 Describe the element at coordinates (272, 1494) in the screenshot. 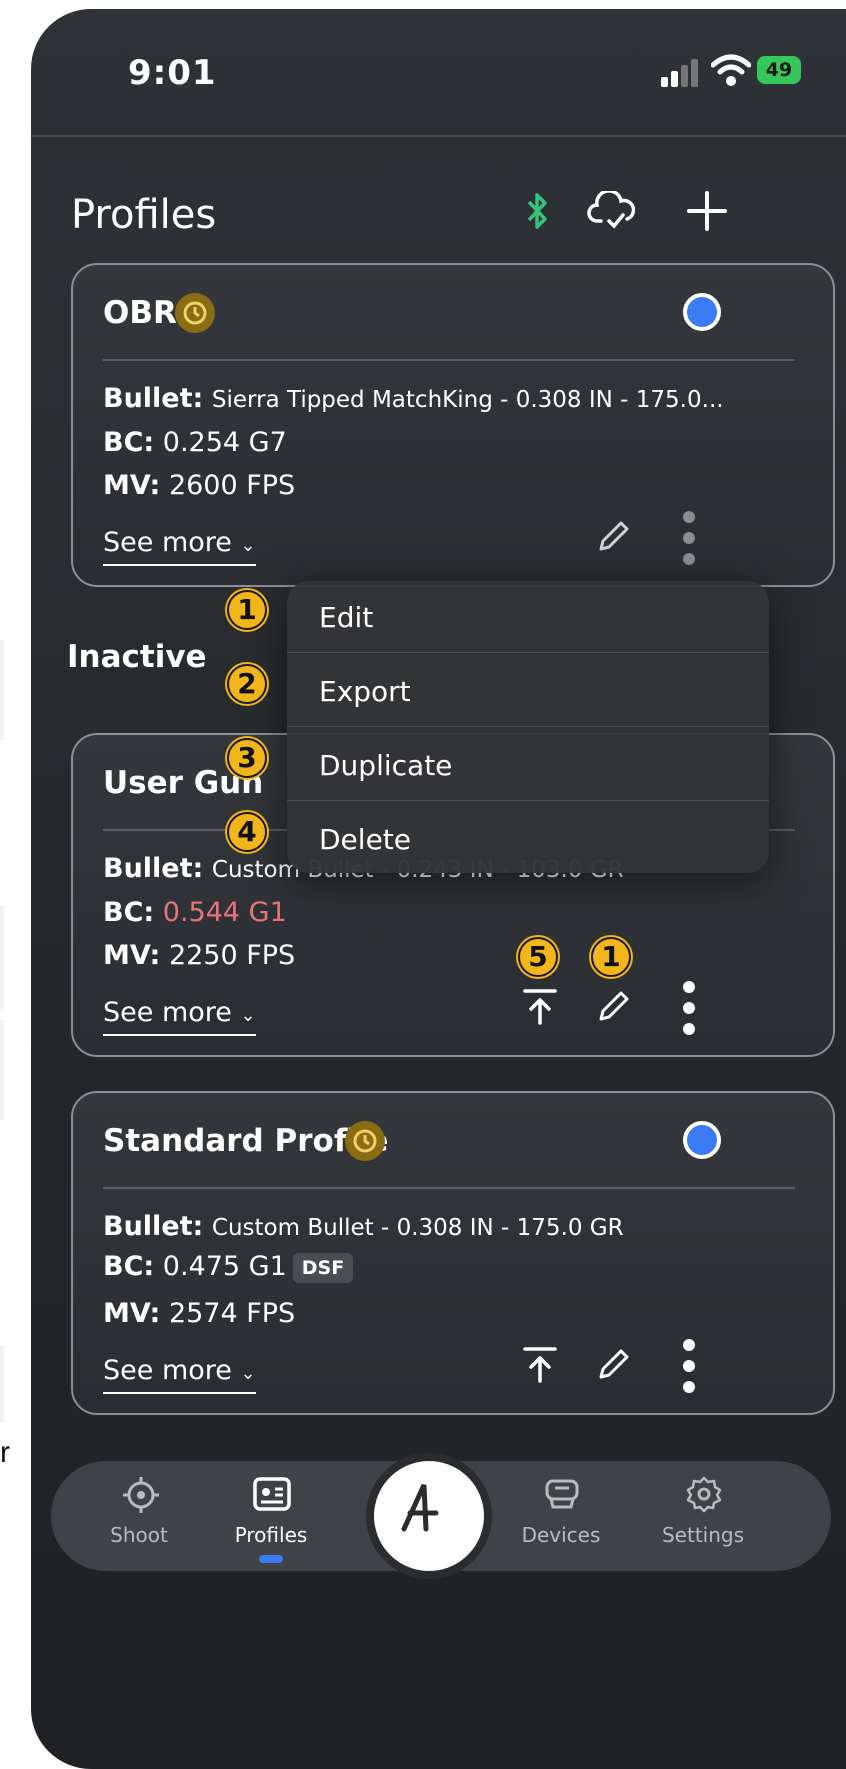

I see `profile-card-icon` at that location.